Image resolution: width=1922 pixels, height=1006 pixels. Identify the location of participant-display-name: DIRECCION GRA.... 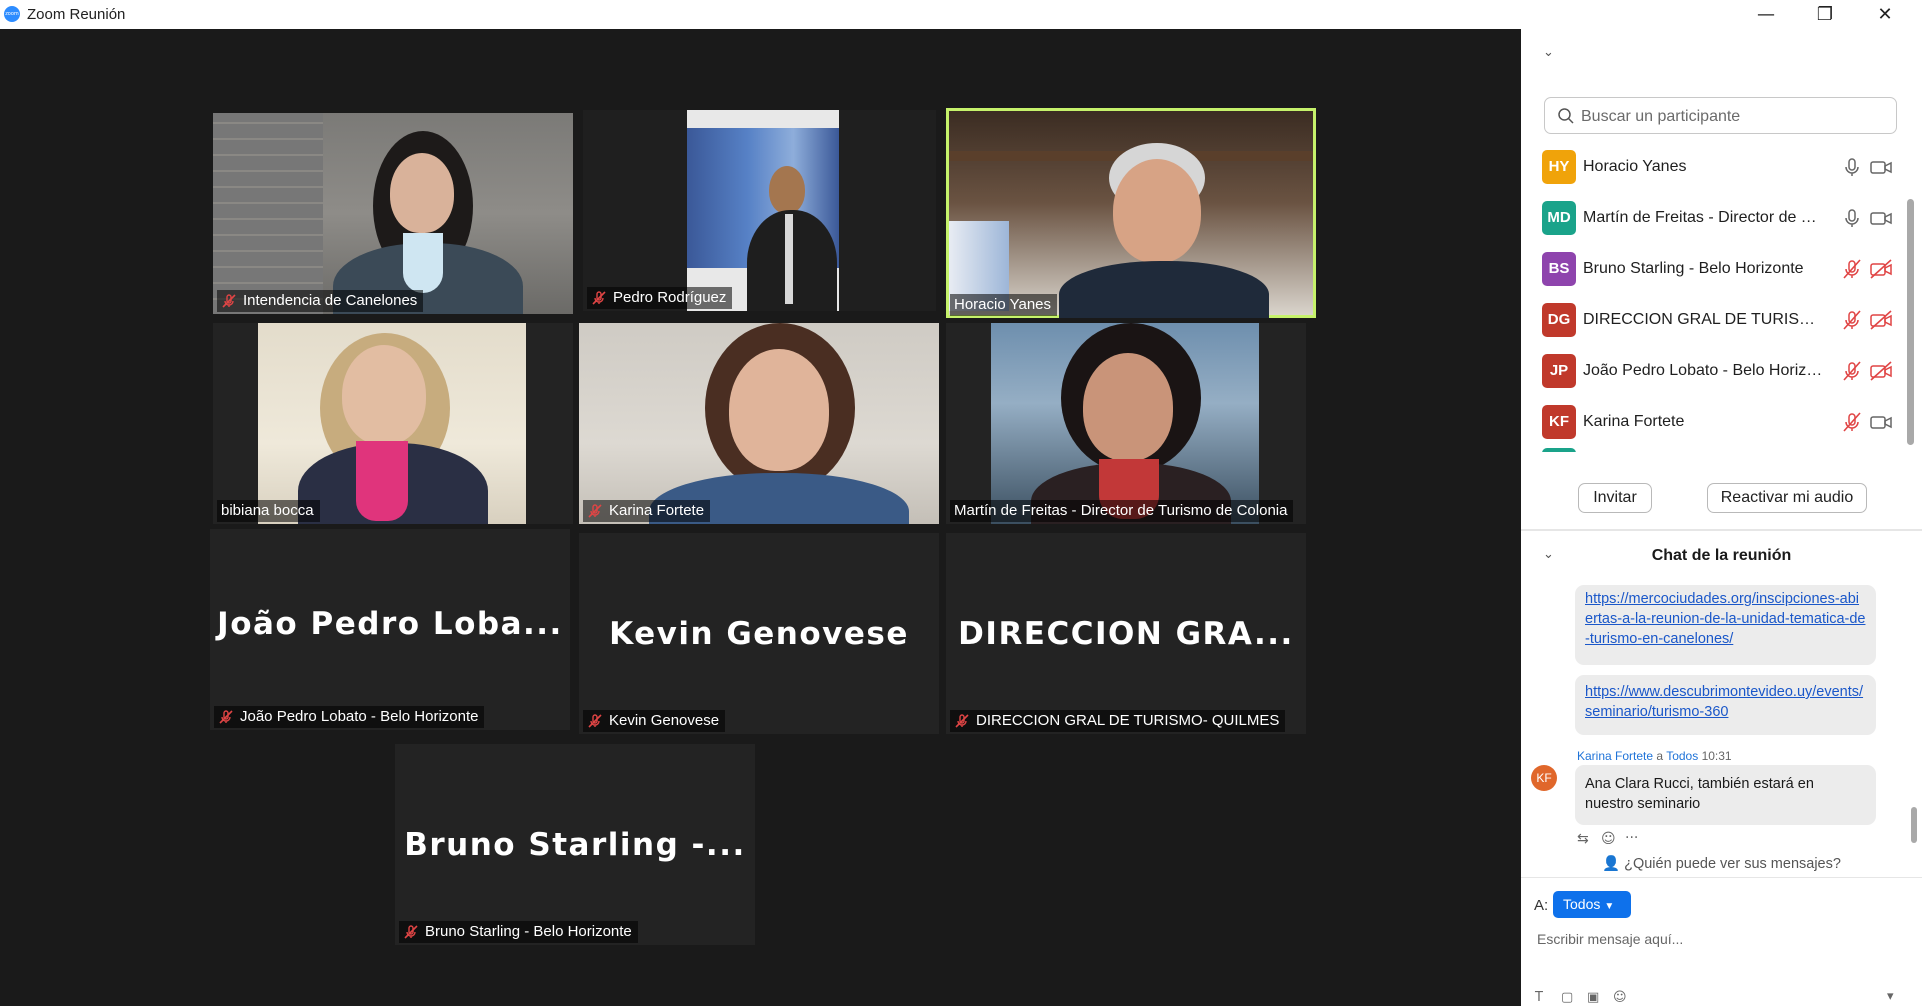
(1126, 633).